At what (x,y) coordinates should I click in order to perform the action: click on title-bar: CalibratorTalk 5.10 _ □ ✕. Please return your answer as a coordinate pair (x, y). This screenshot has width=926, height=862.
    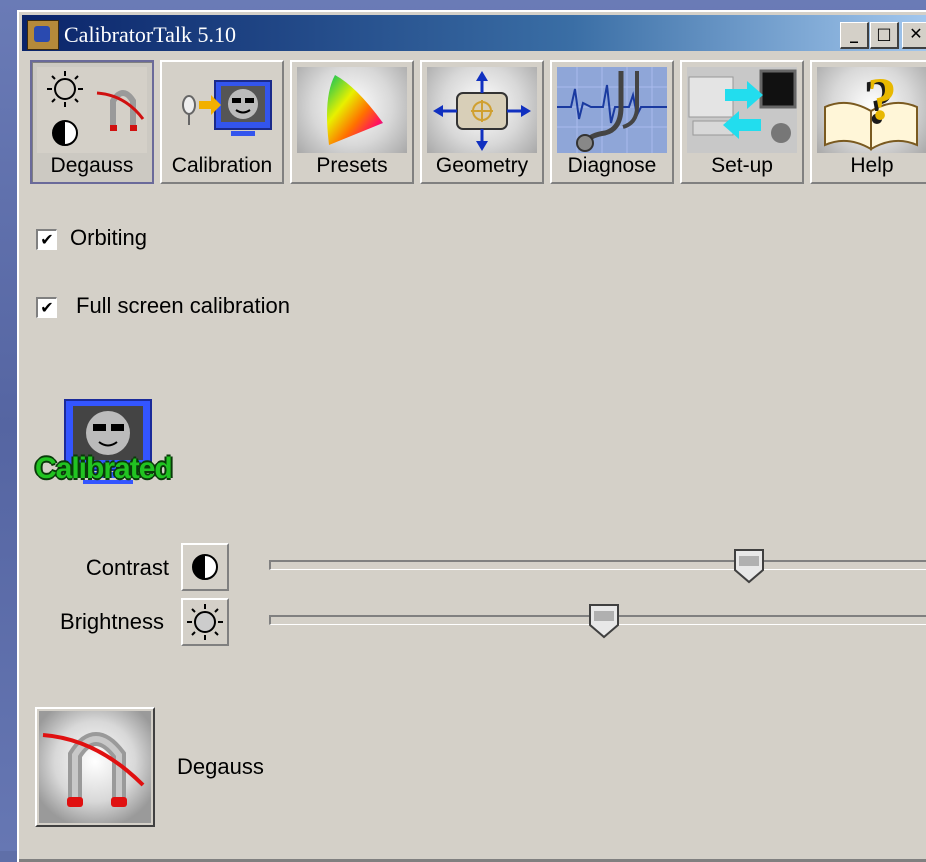
    Looking at the image, I should click on (474, 33).